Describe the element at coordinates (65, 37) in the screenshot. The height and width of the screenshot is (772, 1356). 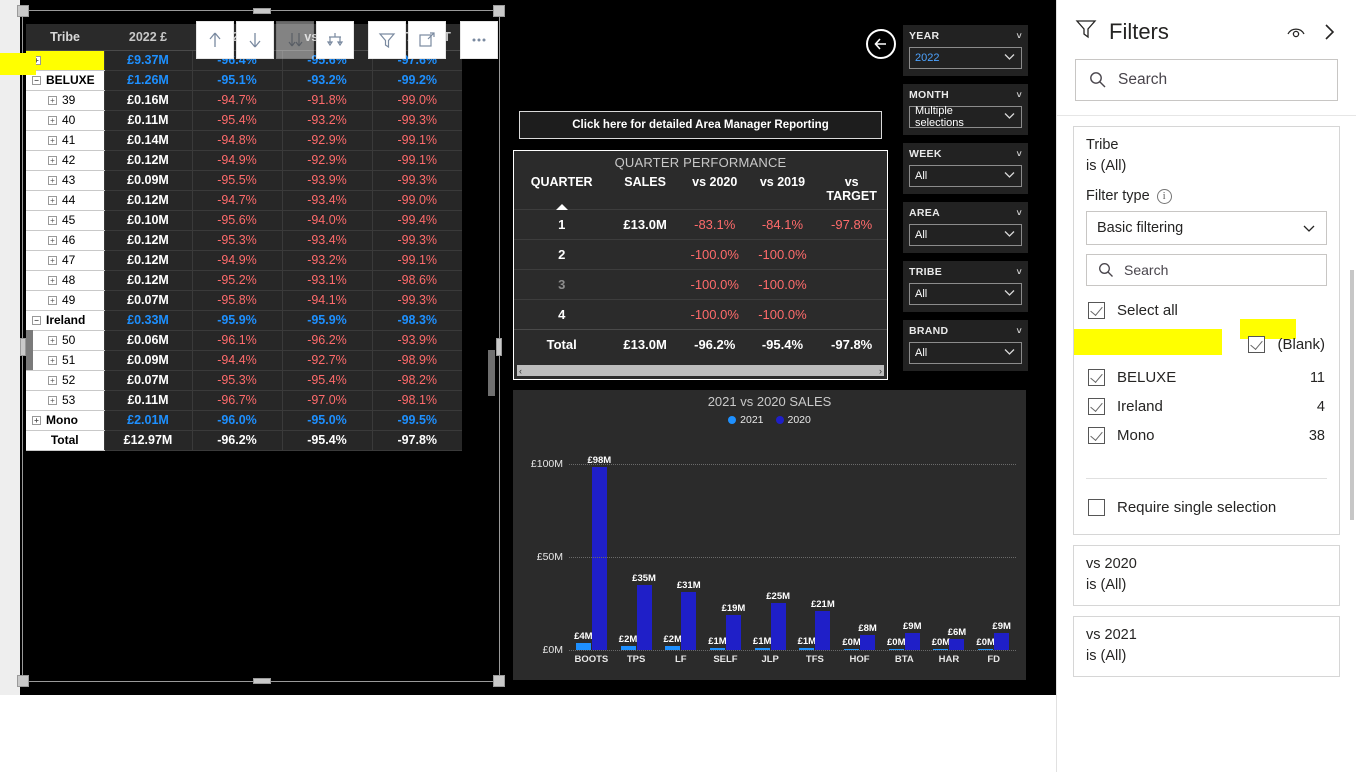
I see `matrix-col-tribe: Tribe` at that location.